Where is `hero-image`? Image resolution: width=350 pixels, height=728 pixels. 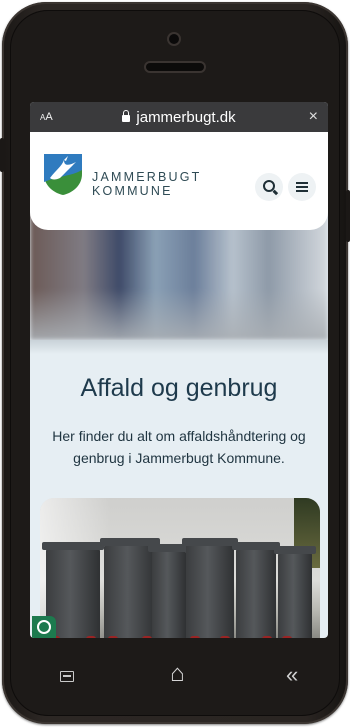
hero-image is located at coordinates (179, 276).